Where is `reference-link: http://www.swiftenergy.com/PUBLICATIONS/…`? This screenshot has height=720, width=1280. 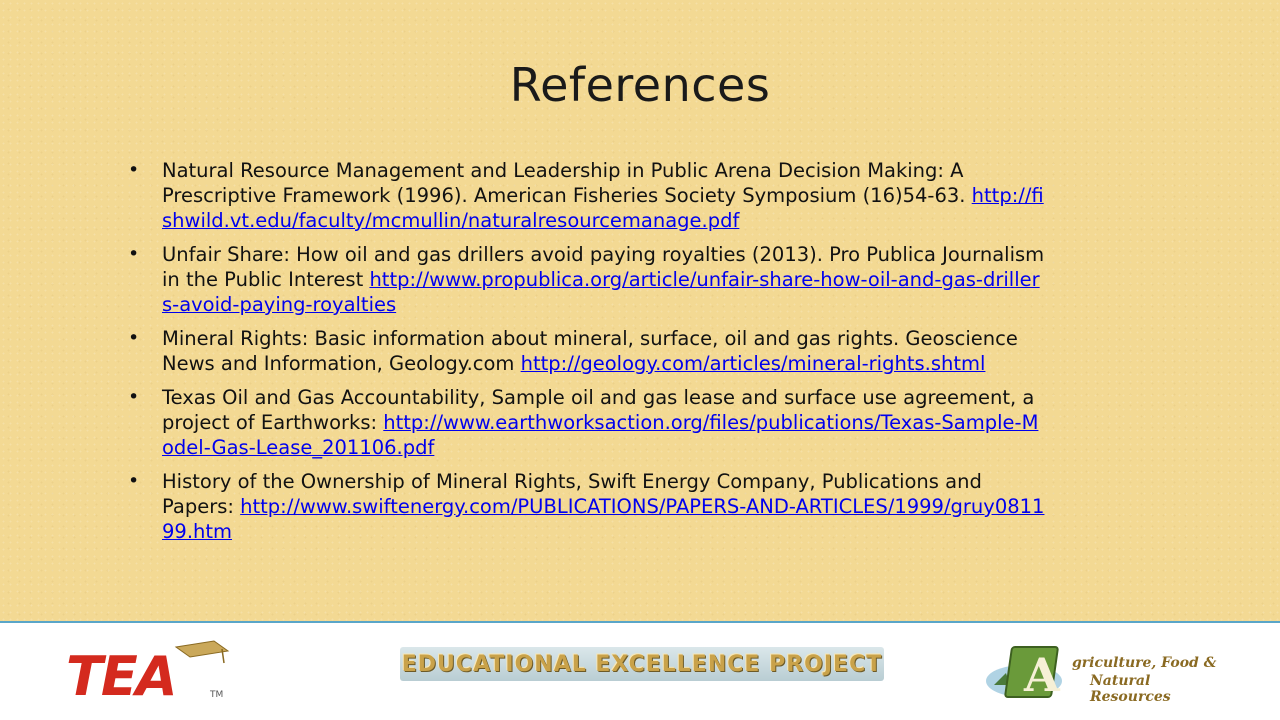 reference-link: http://www.swiftenergy.com/PUBLICATIONS/… is located at coordinates (603, 519).